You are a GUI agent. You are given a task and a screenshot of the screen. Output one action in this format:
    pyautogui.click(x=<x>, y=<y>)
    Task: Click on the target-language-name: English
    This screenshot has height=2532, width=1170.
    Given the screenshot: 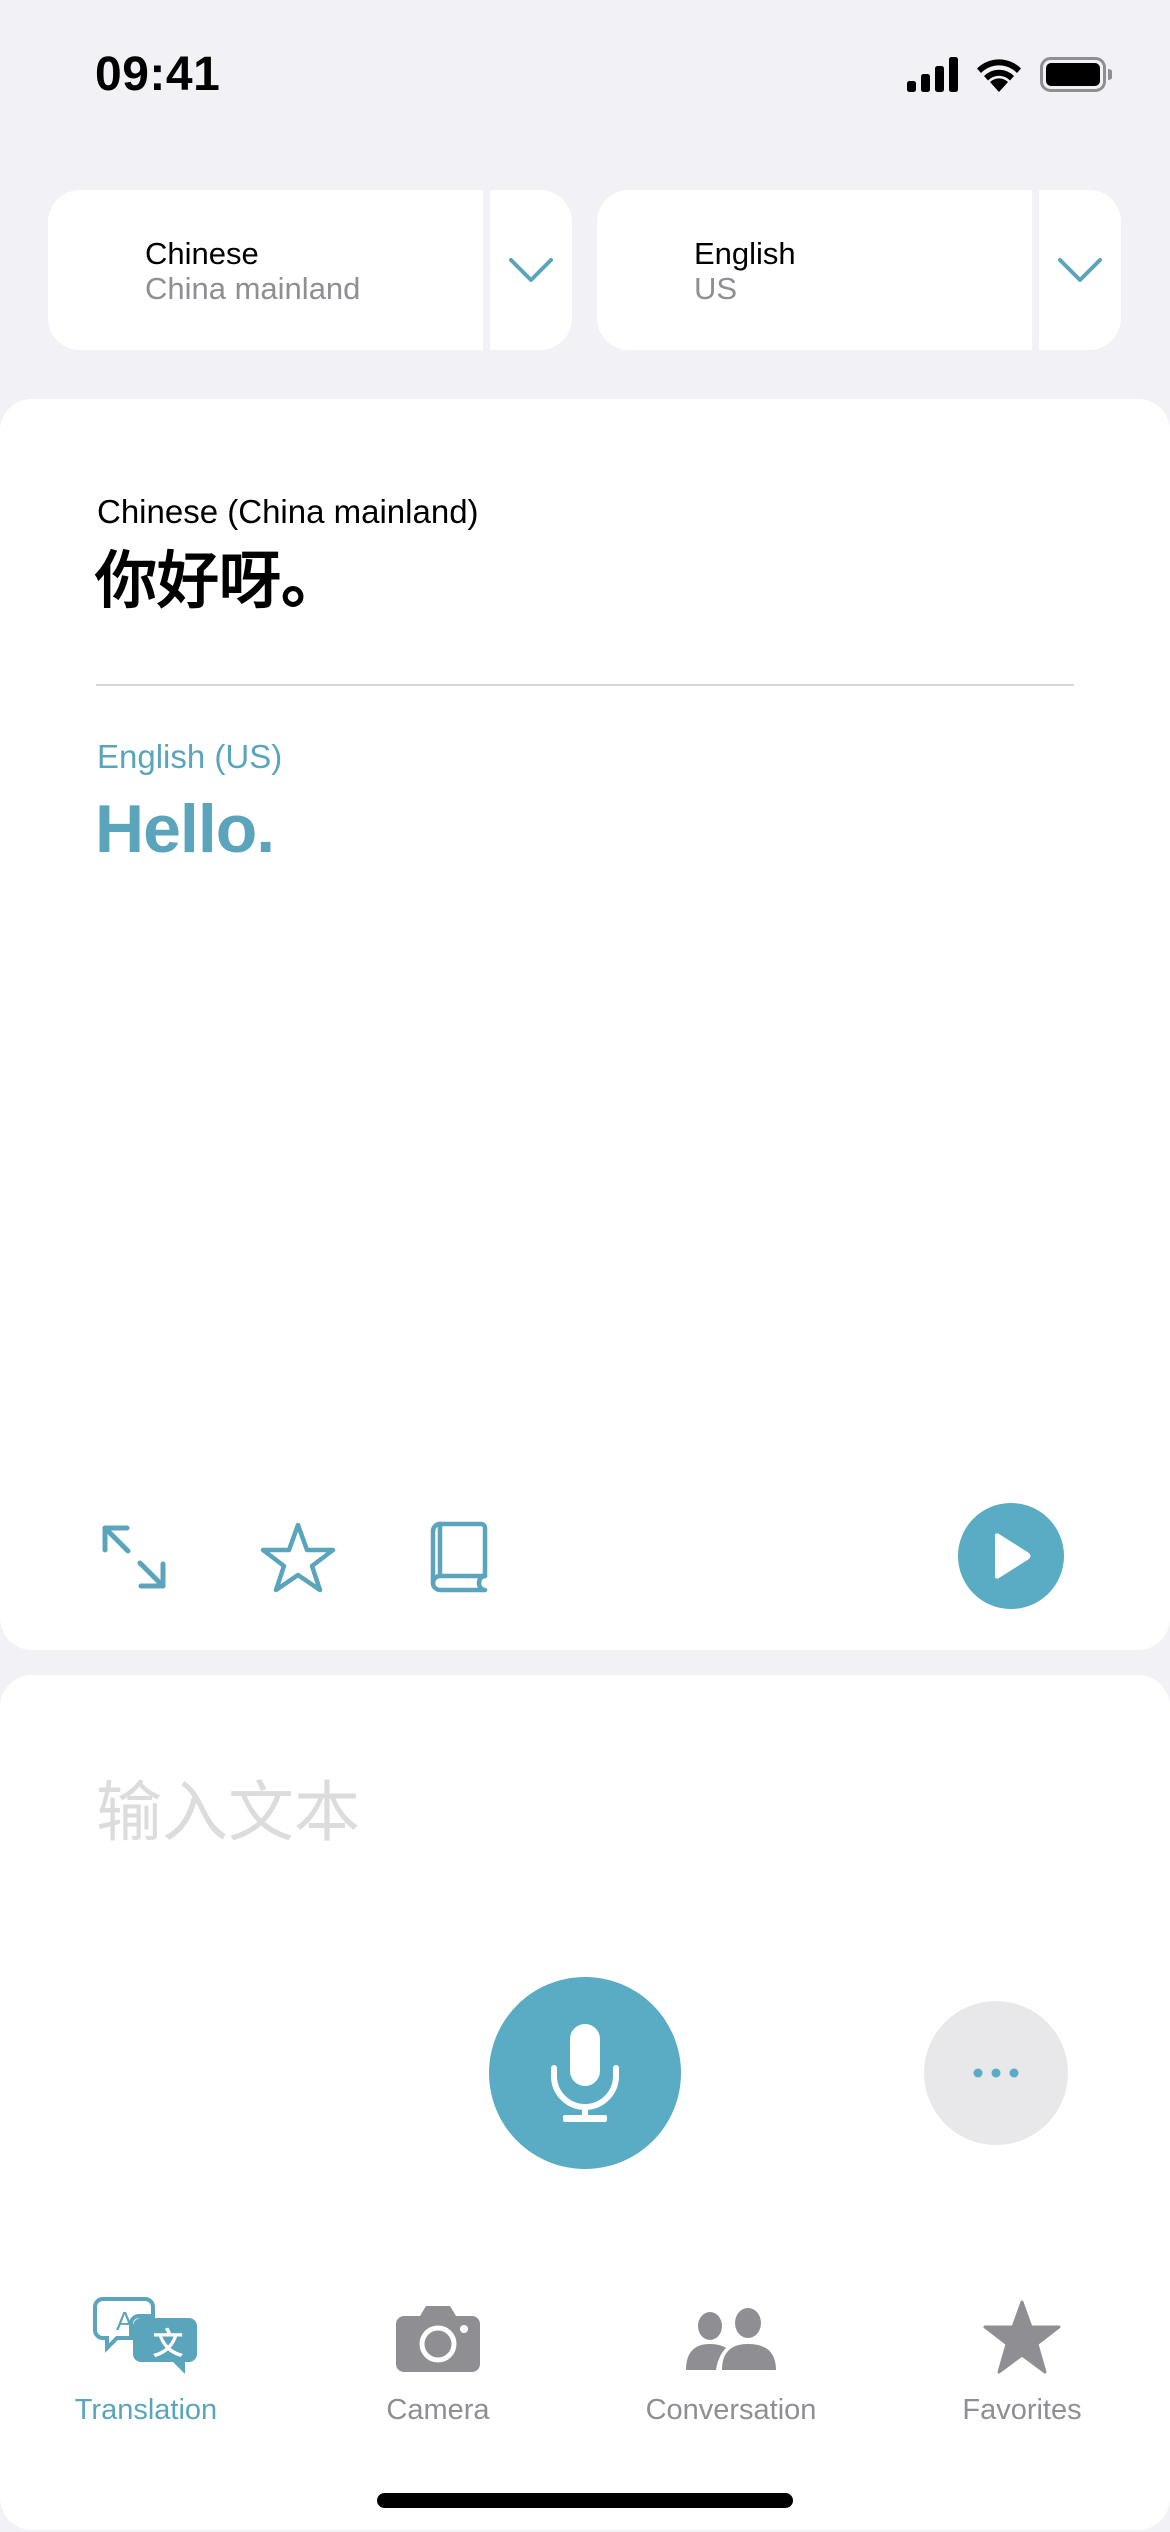 What is the action you would take?
    pyautogui.click(x=745, y=253)
    